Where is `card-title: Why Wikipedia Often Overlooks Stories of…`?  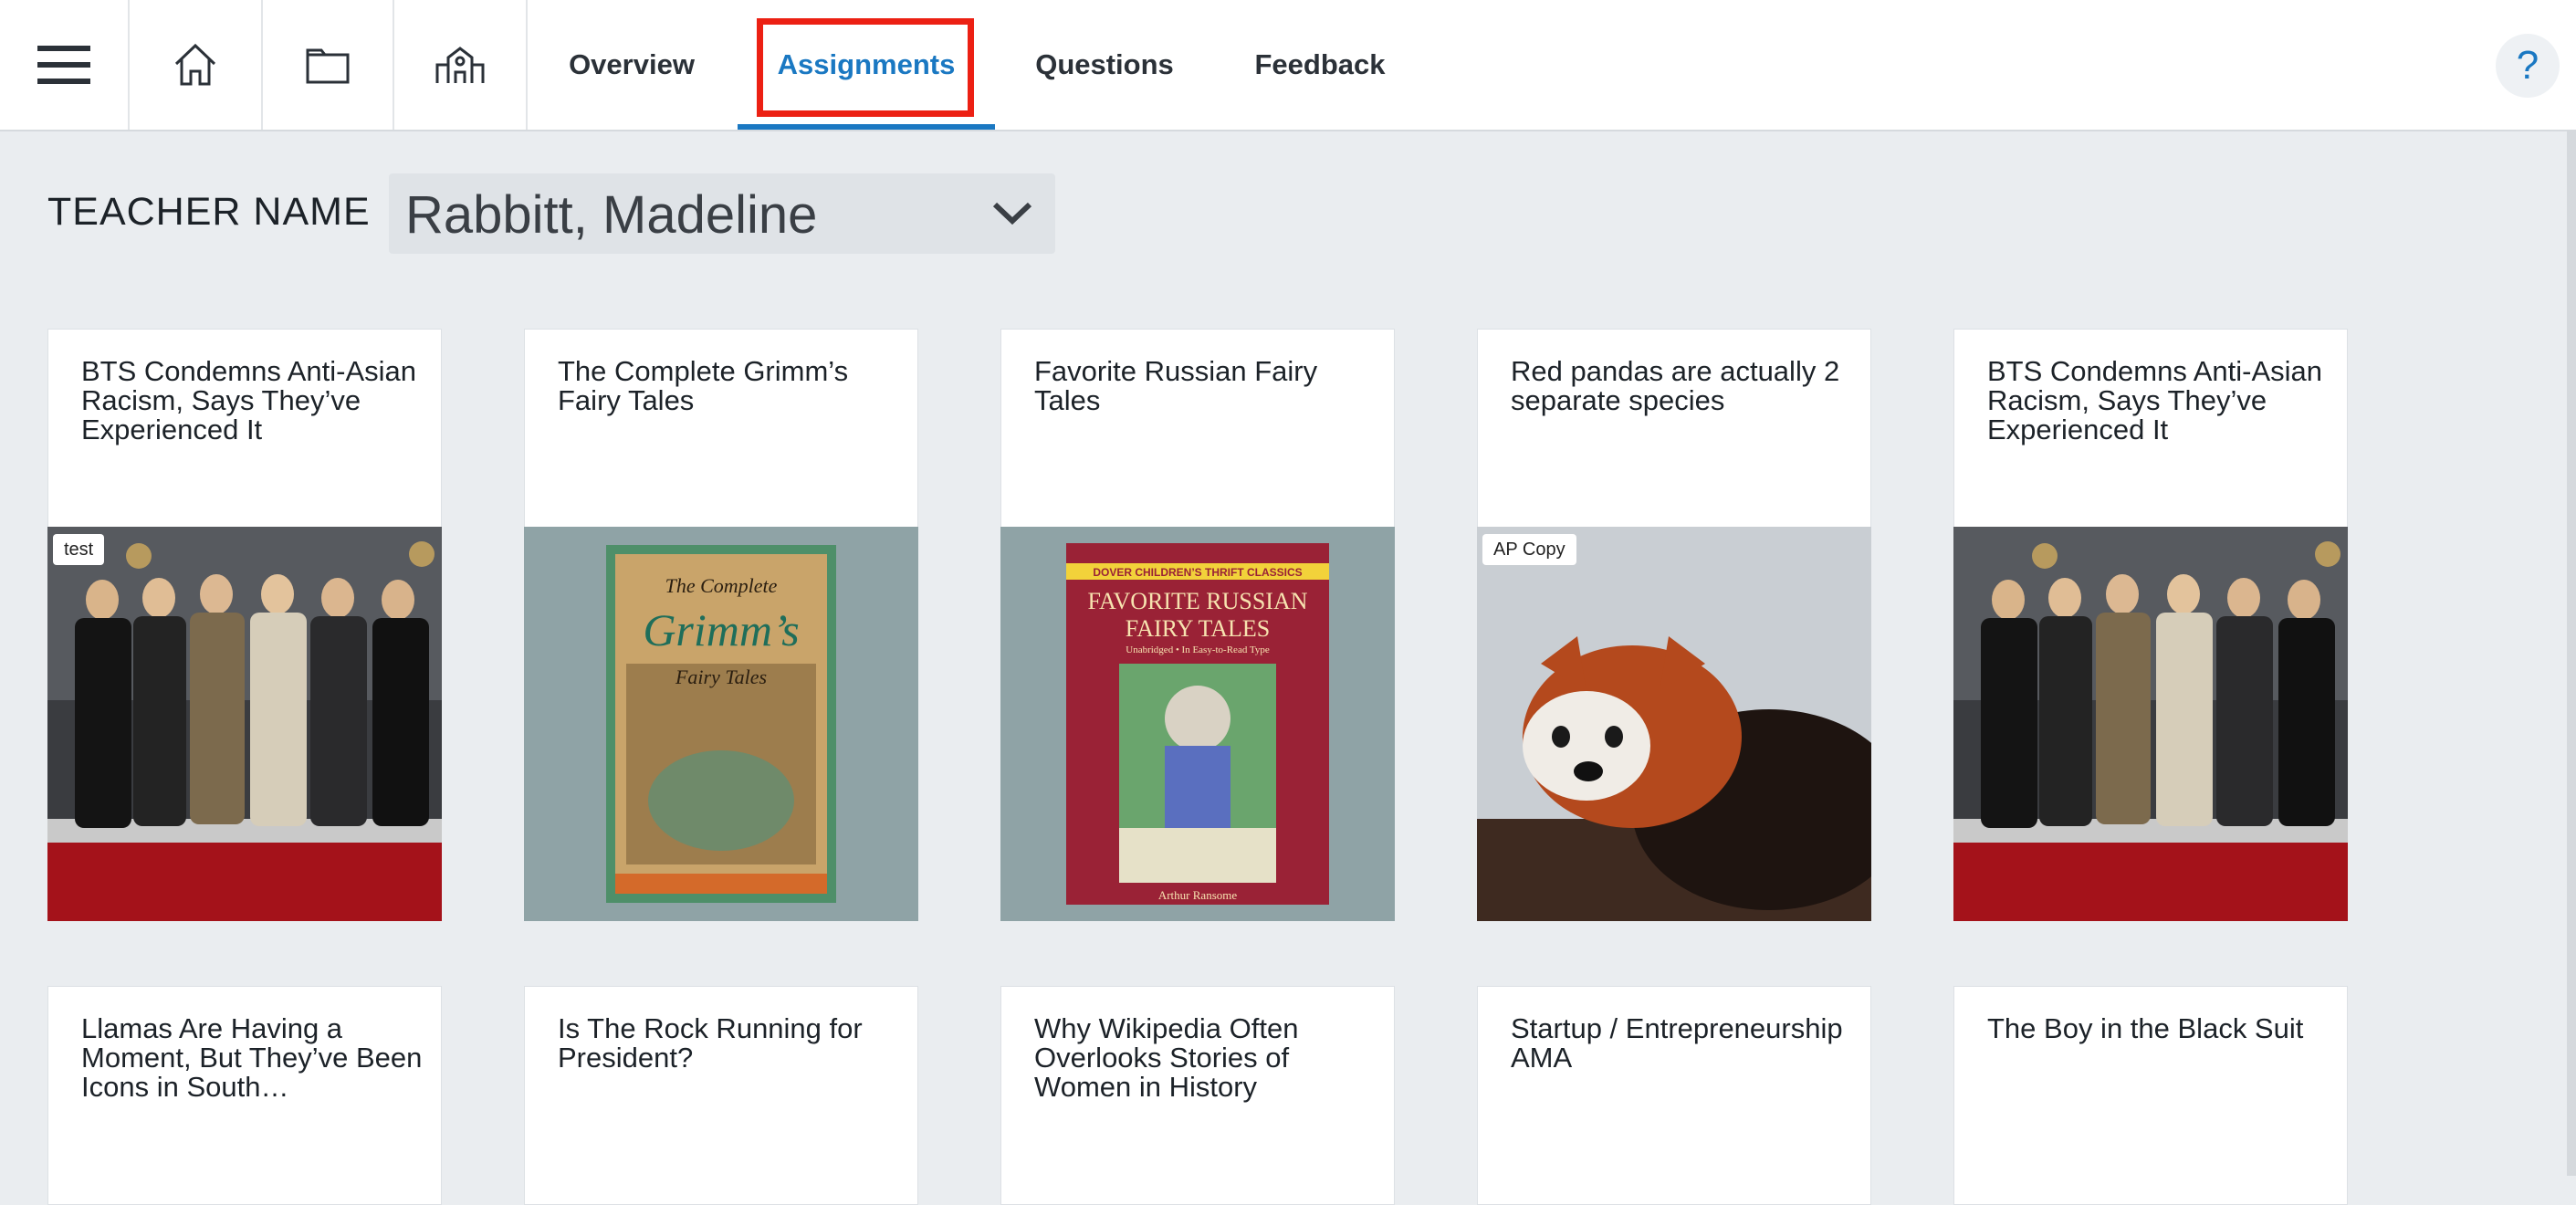
card-title: Why Wikipedia Often Overlooks Stories of… is located at coordinates (1166, 1057).